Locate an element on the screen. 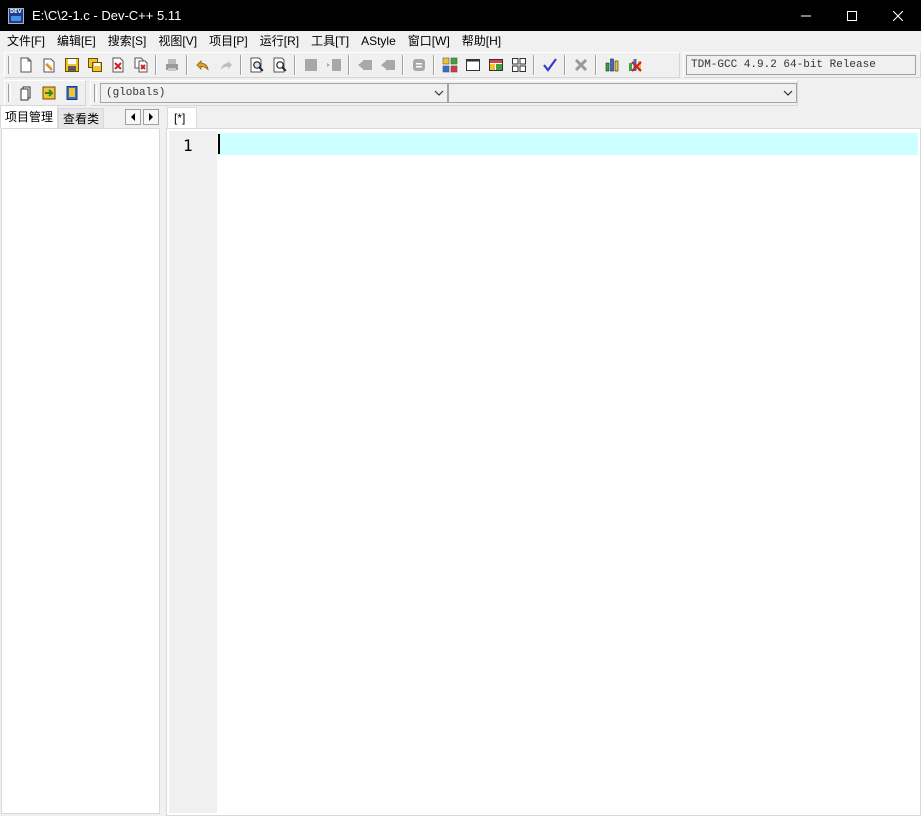 The height and width of the screenshot is (816, 921). tab-project: 项目管理 is located at coordinates (29, 116).